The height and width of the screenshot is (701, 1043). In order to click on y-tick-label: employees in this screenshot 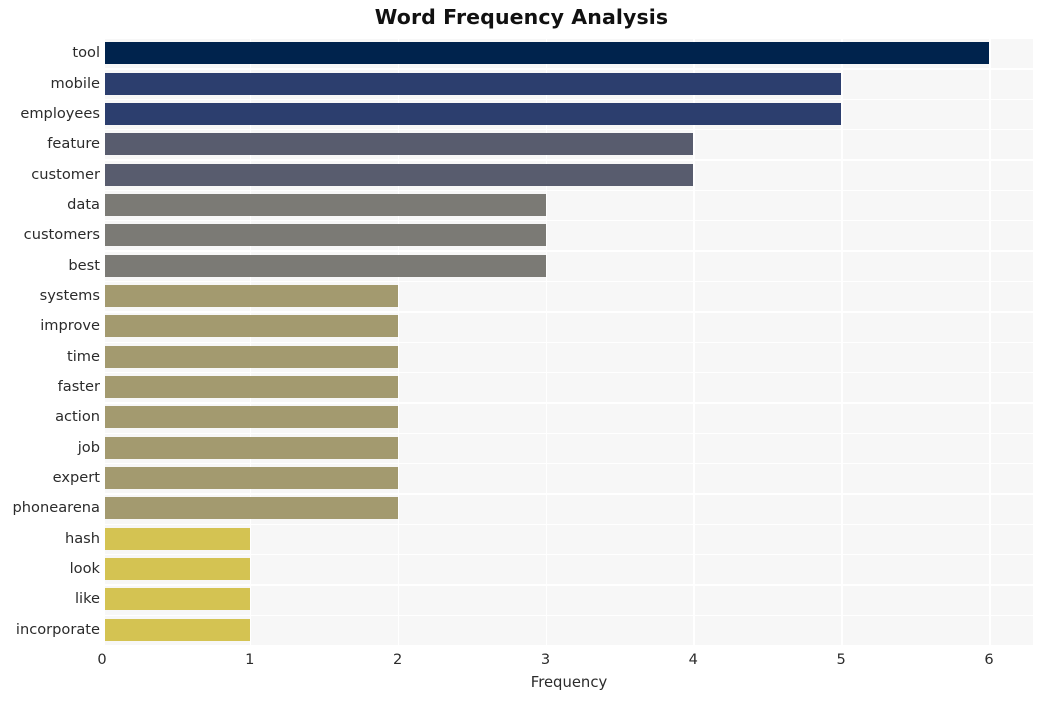, I will do `click(60, 113)`.